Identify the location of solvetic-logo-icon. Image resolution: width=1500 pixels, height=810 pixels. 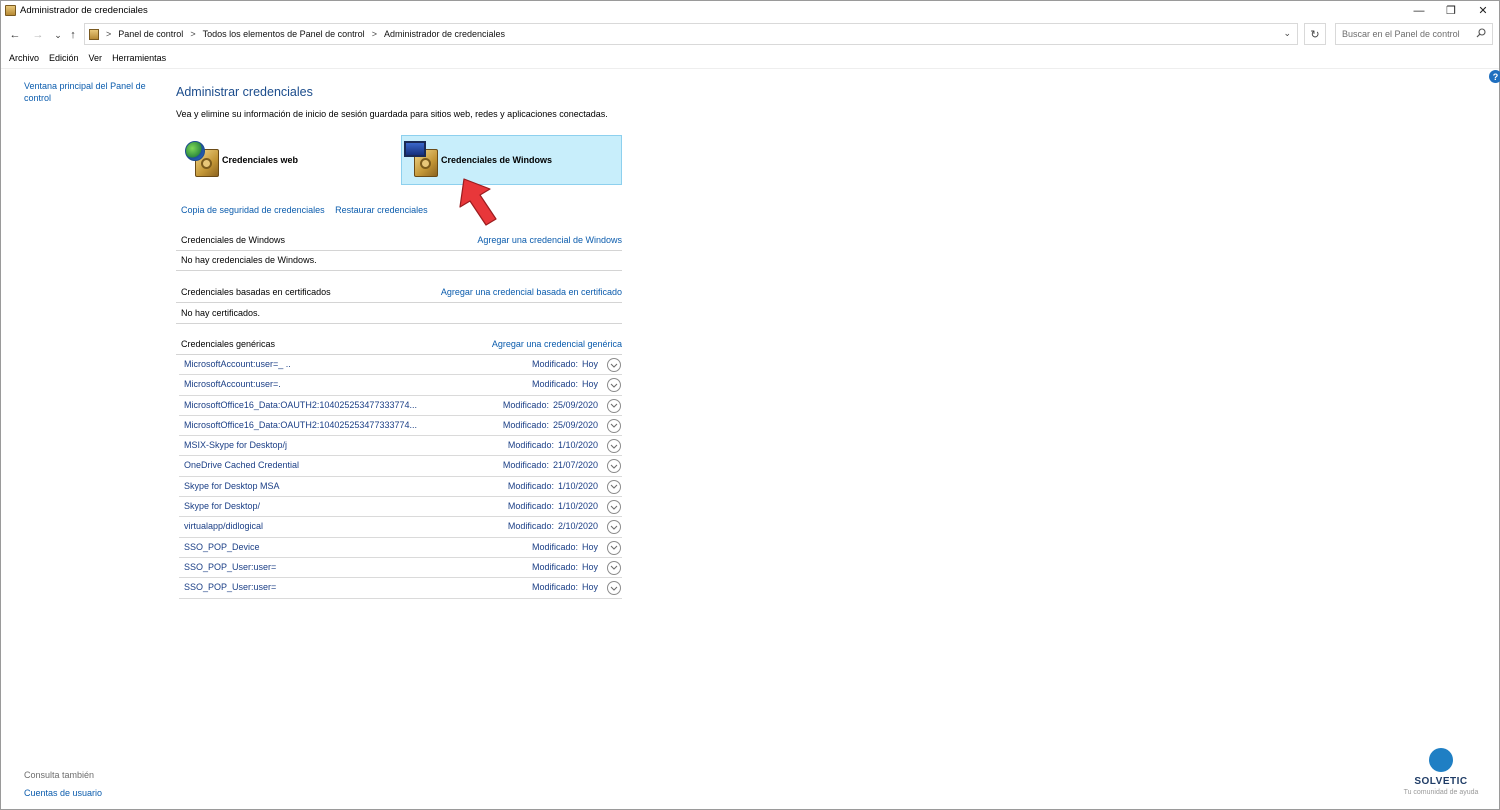
(1441, 760).